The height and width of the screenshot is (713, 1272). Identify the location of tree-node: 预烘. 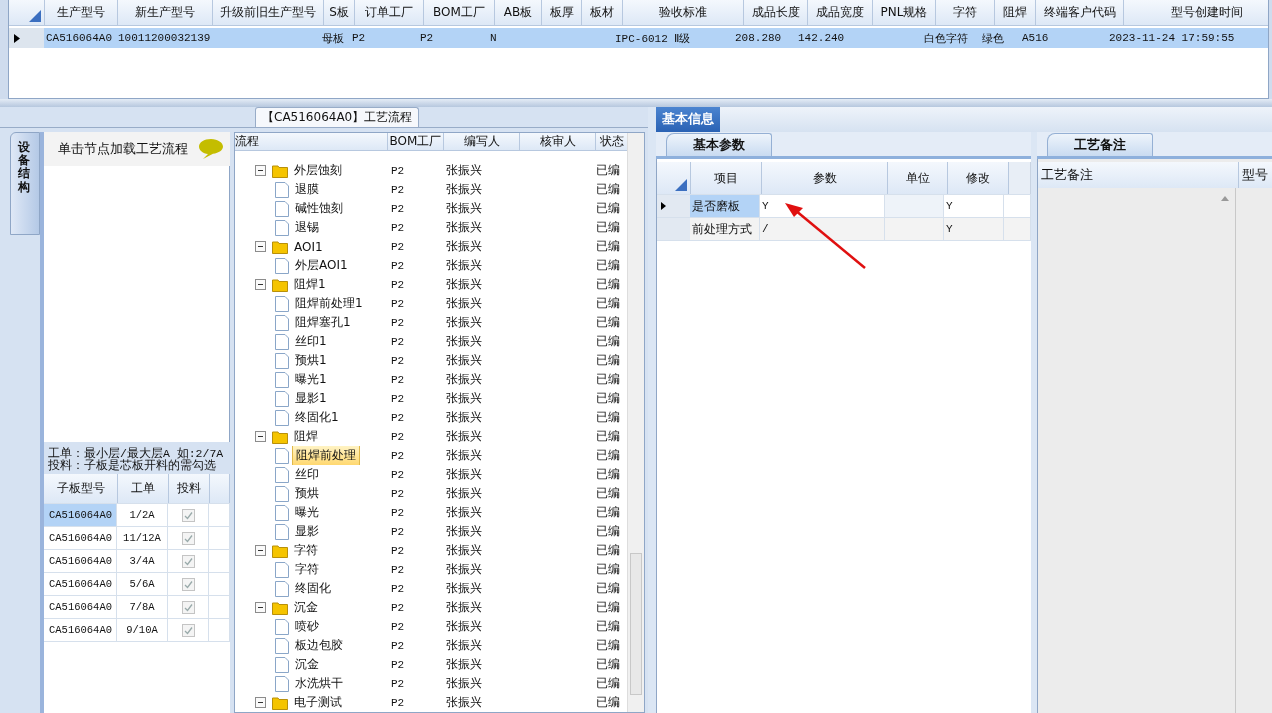
(307, 493).